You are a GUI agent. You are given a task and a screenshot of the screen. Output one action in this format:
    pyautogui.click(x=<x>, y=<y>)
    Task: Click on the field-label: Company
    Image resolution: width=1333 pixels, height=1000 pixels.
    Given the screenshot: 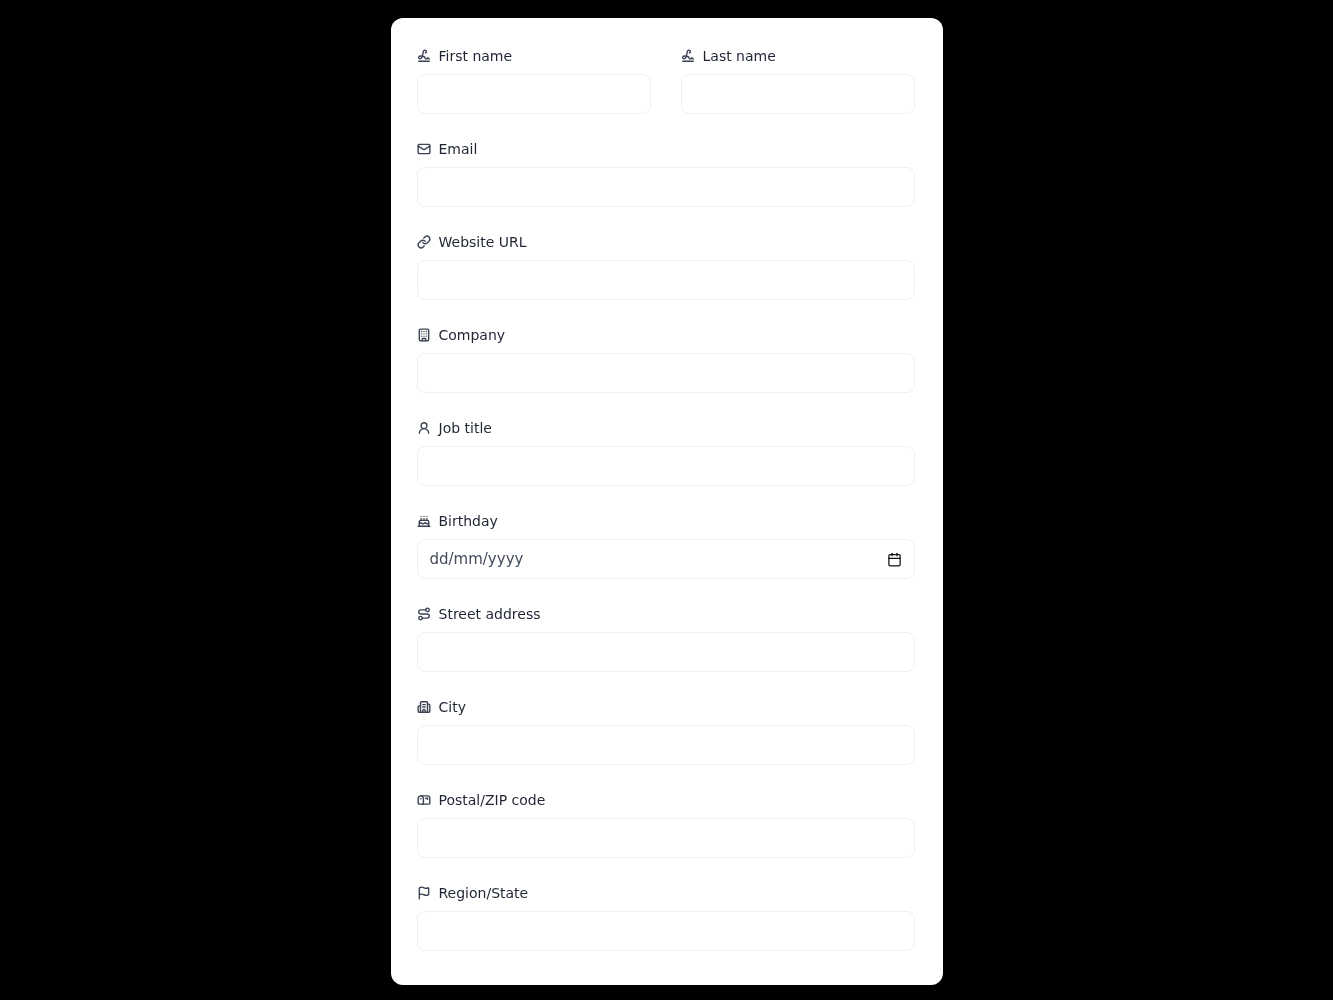 What is the action you would take?
    pyautogui.click(x=472, y=335)
    